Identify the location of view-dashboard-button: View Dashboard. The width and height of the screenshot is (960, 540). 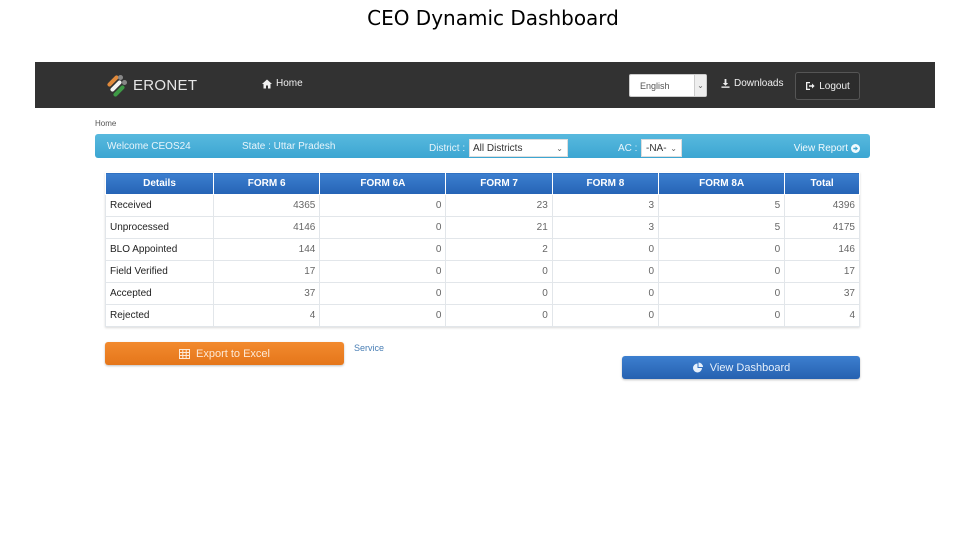
(741, 367).